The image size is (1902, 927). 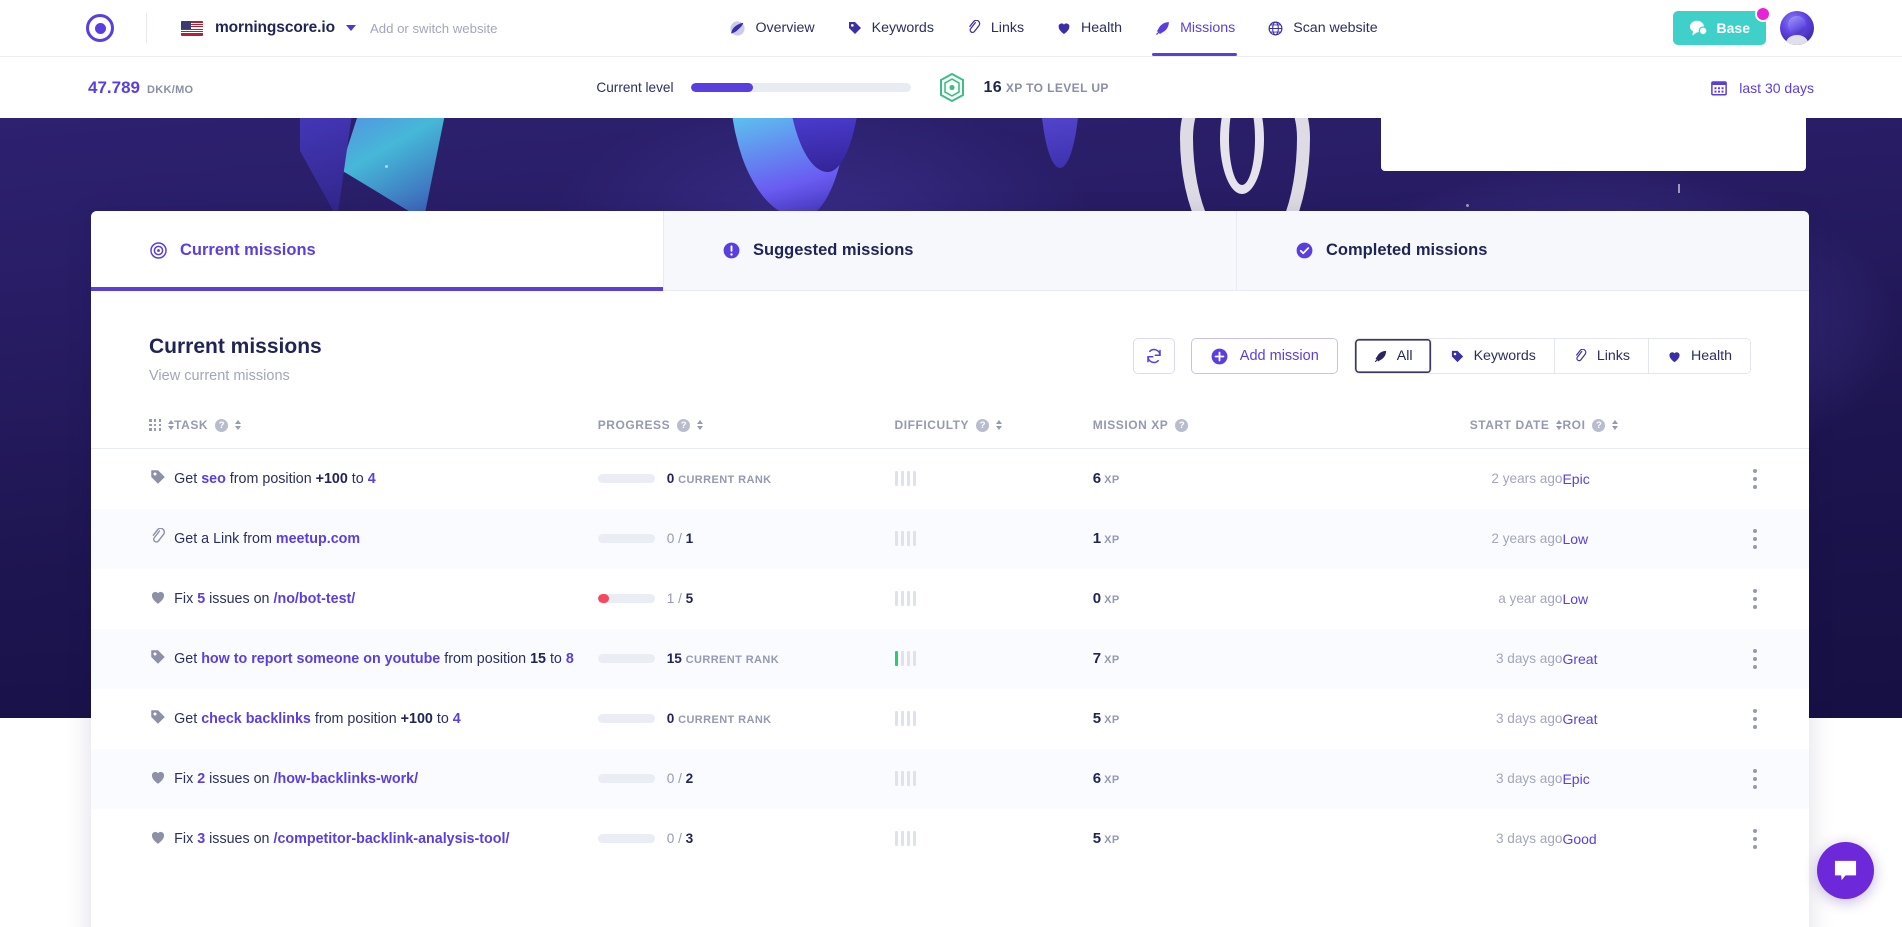 I want to click on nav-item-overview: Overview, so click(x=771, y=28).